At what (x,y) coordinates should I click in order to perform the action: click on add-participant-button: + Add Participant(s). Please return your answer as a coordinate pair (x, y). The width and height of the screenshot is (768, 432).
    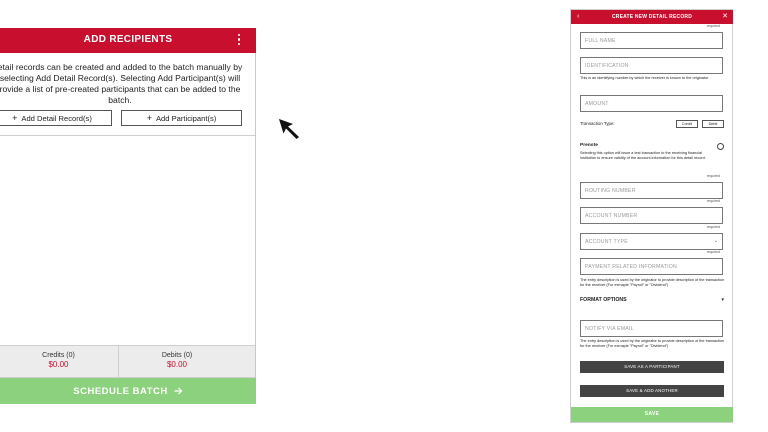
    Looking at the image, I should click on (181, 118).